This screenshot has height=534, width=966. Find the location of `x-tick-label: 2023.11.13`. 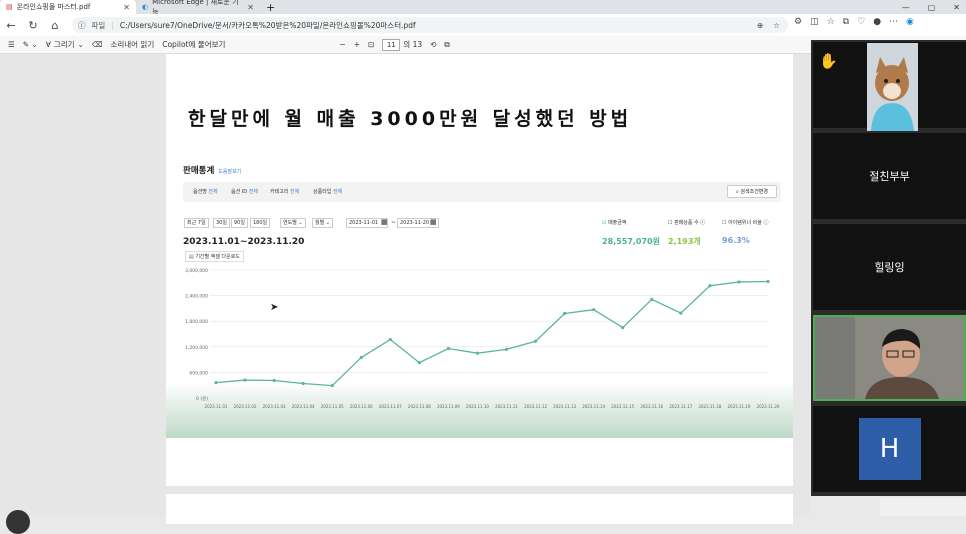

x-tick-label: 2023.11.13 is located at coordinates (564, 406).